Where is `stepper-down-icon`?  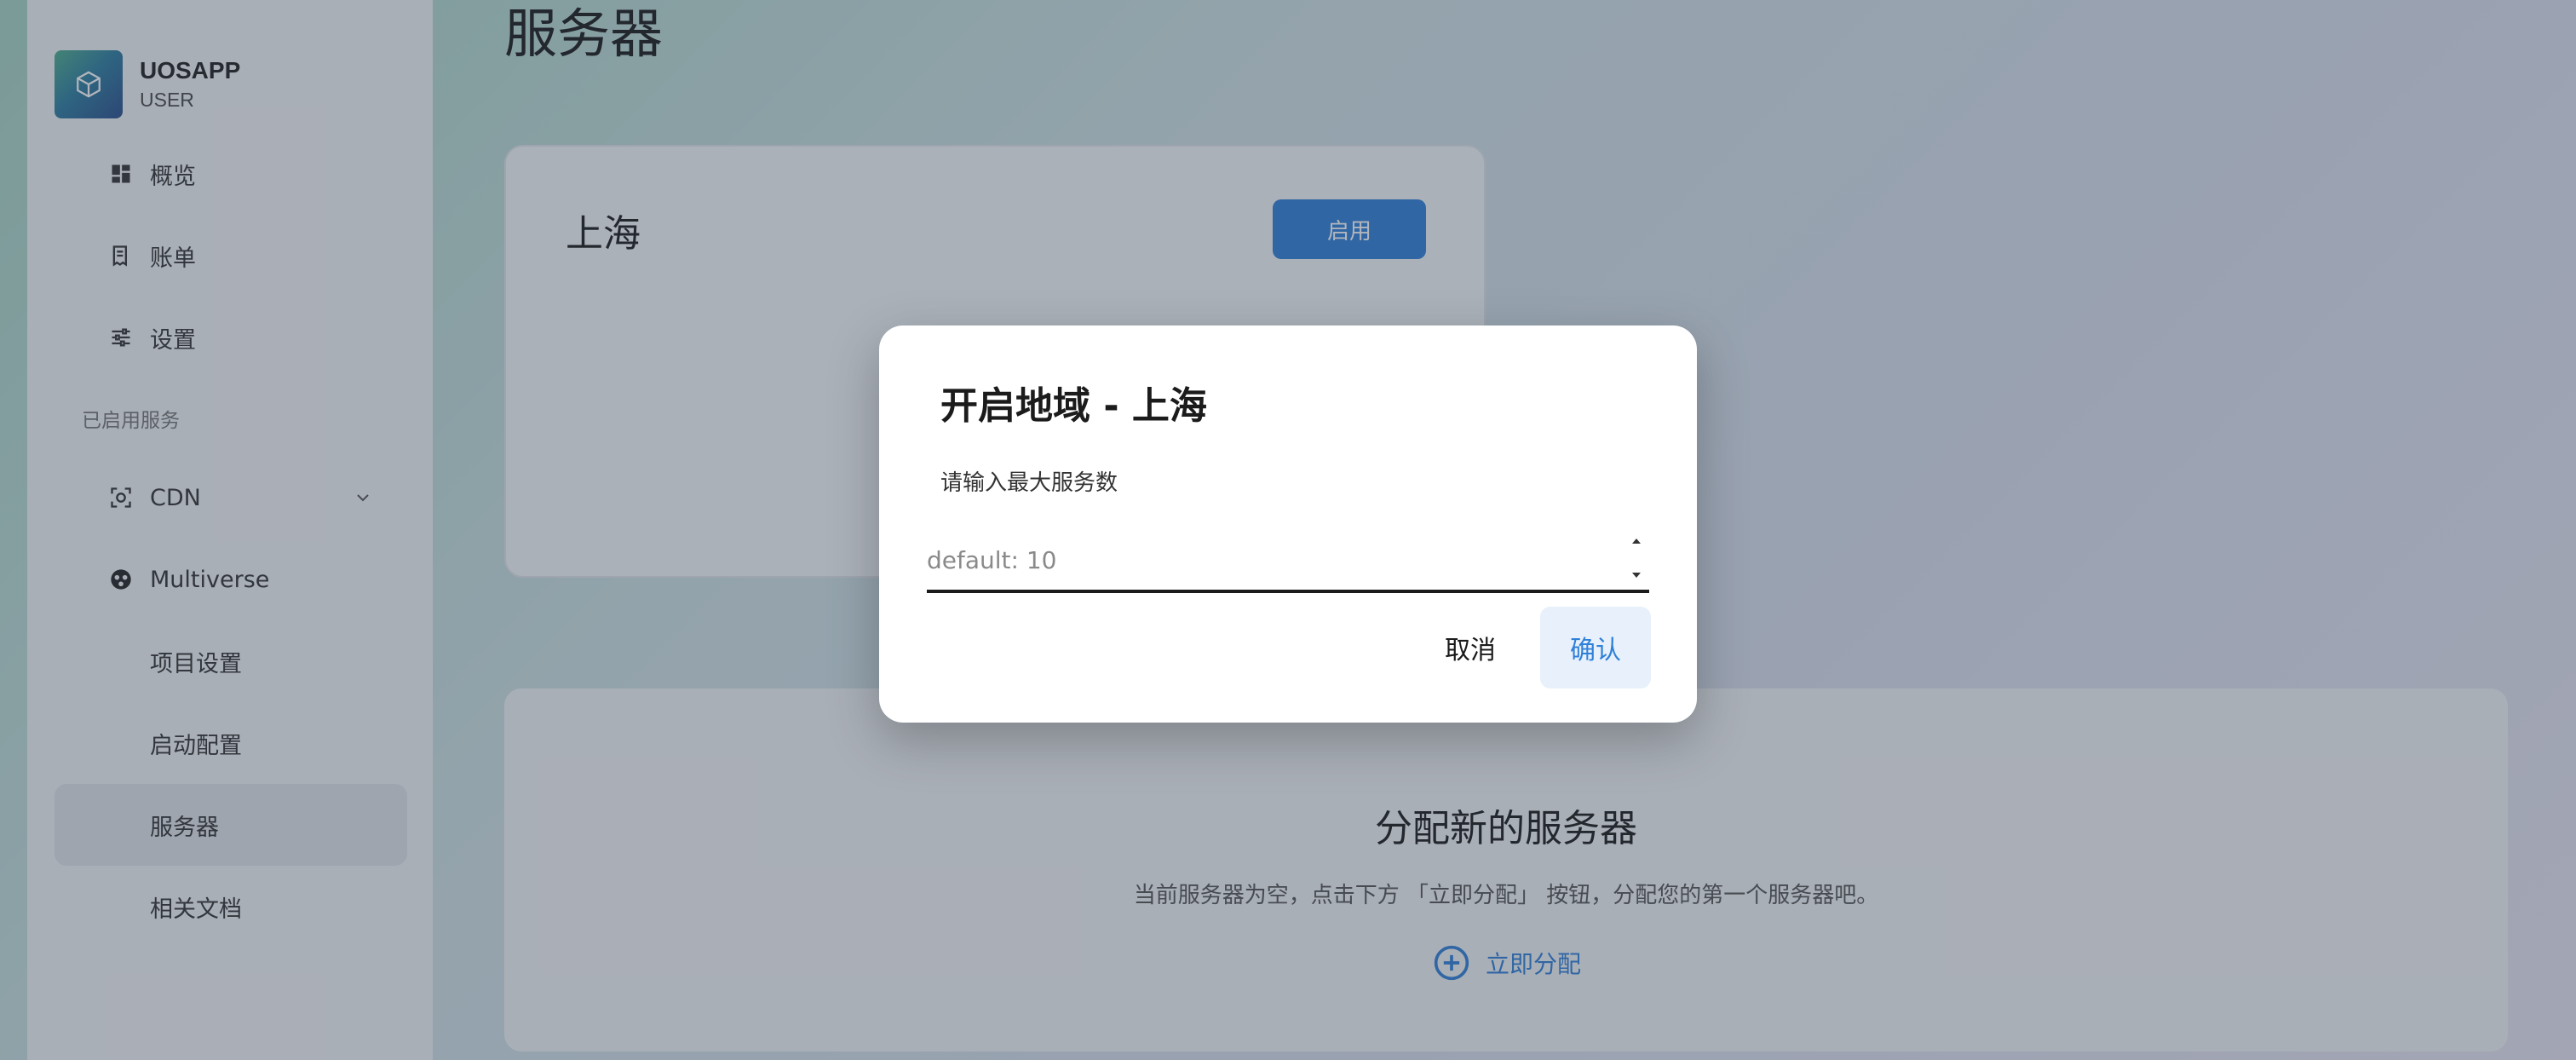 stepper-down-icon is located at coordinates (1636, 575).